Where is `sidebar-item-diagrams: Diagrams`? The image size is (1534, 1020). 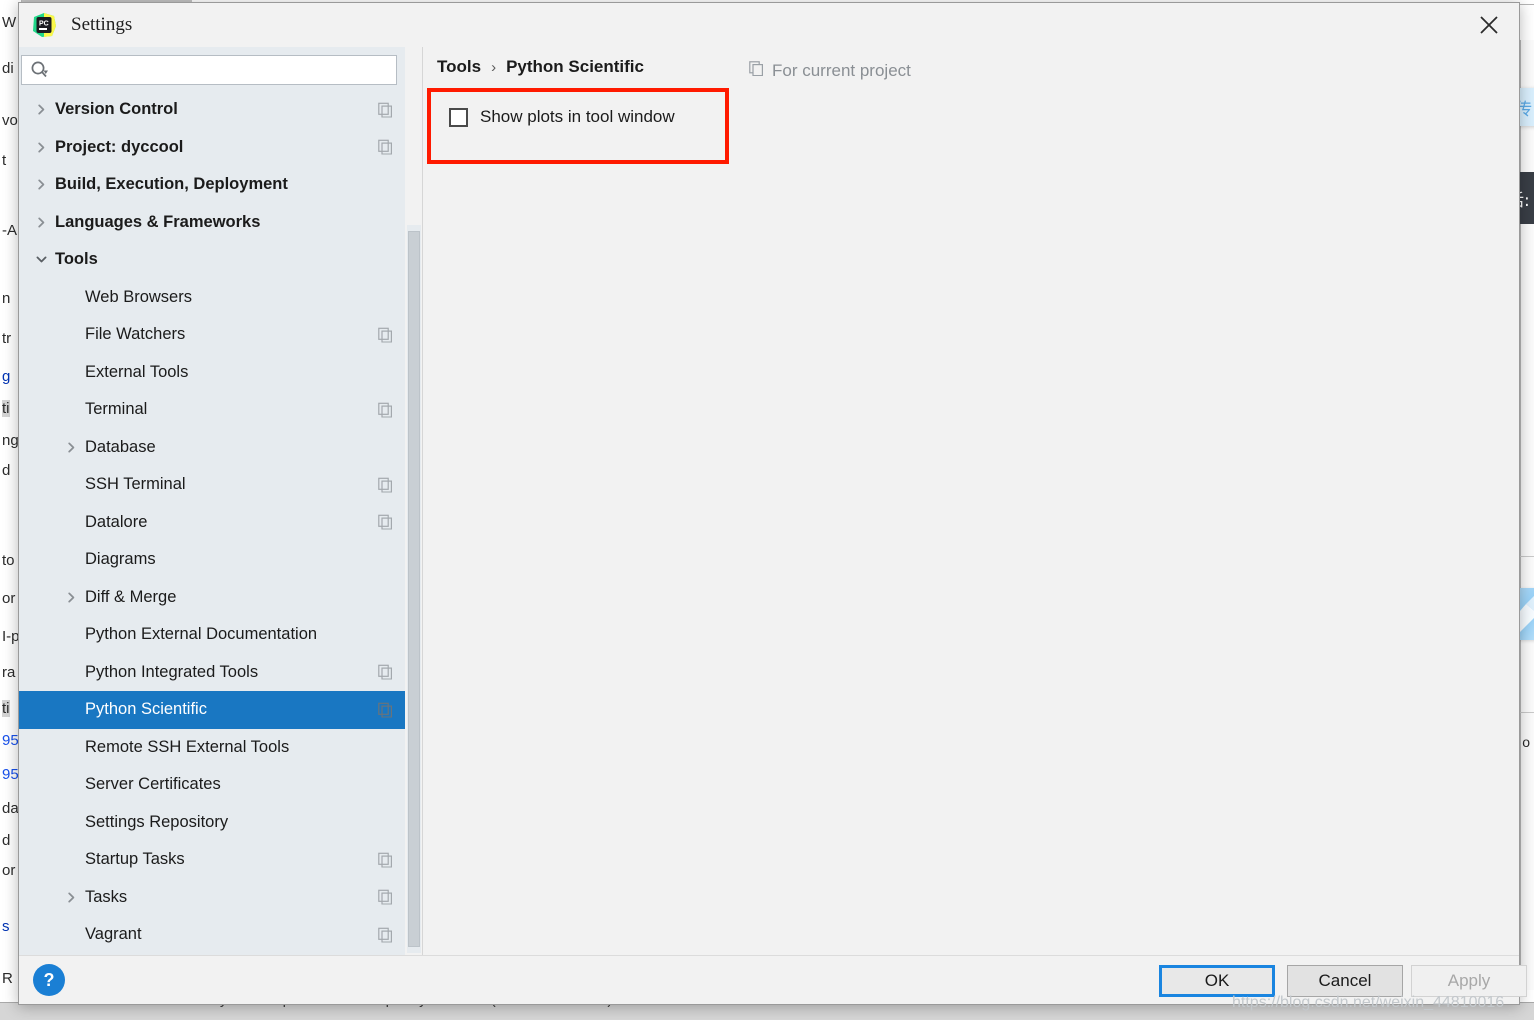
sidebar-item-diagrams: Diagrams is located at coordinates (212, 560).